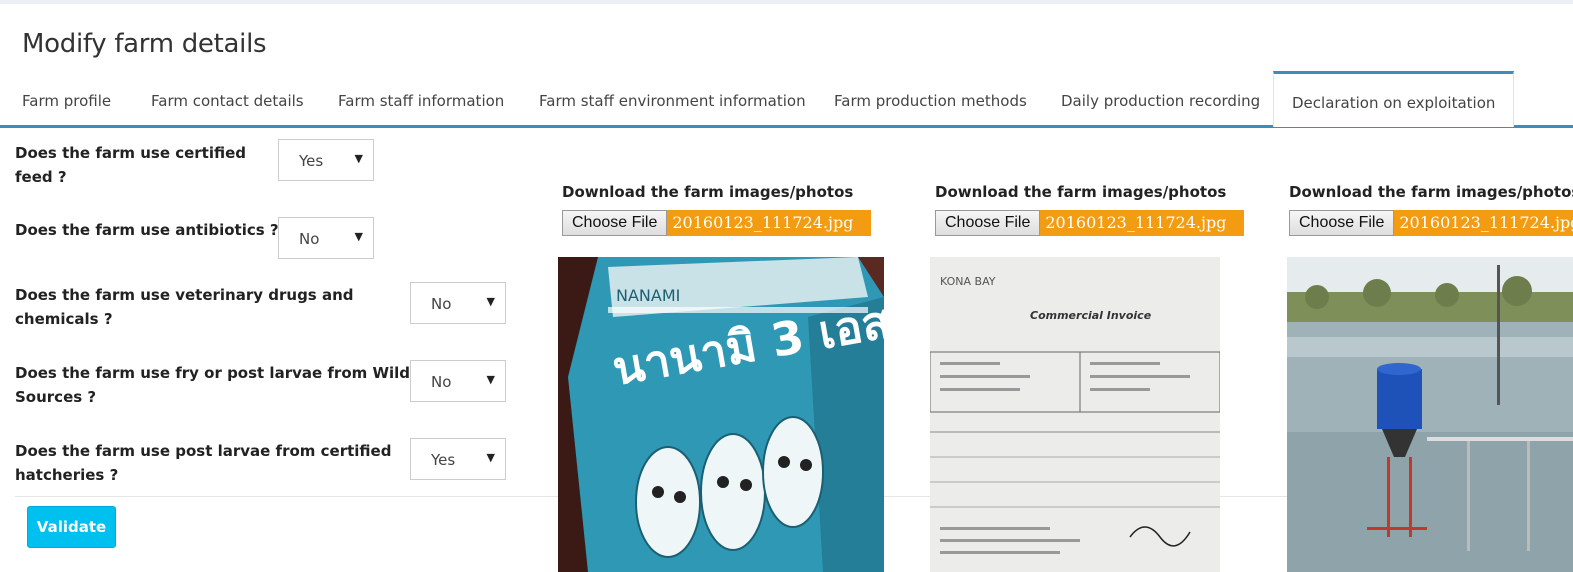 The height and width of the screenshot is (572, 1573). Describe the element at coordinates (1430, 414) in the screenshot. I see `farm-photo-pond` at that location.